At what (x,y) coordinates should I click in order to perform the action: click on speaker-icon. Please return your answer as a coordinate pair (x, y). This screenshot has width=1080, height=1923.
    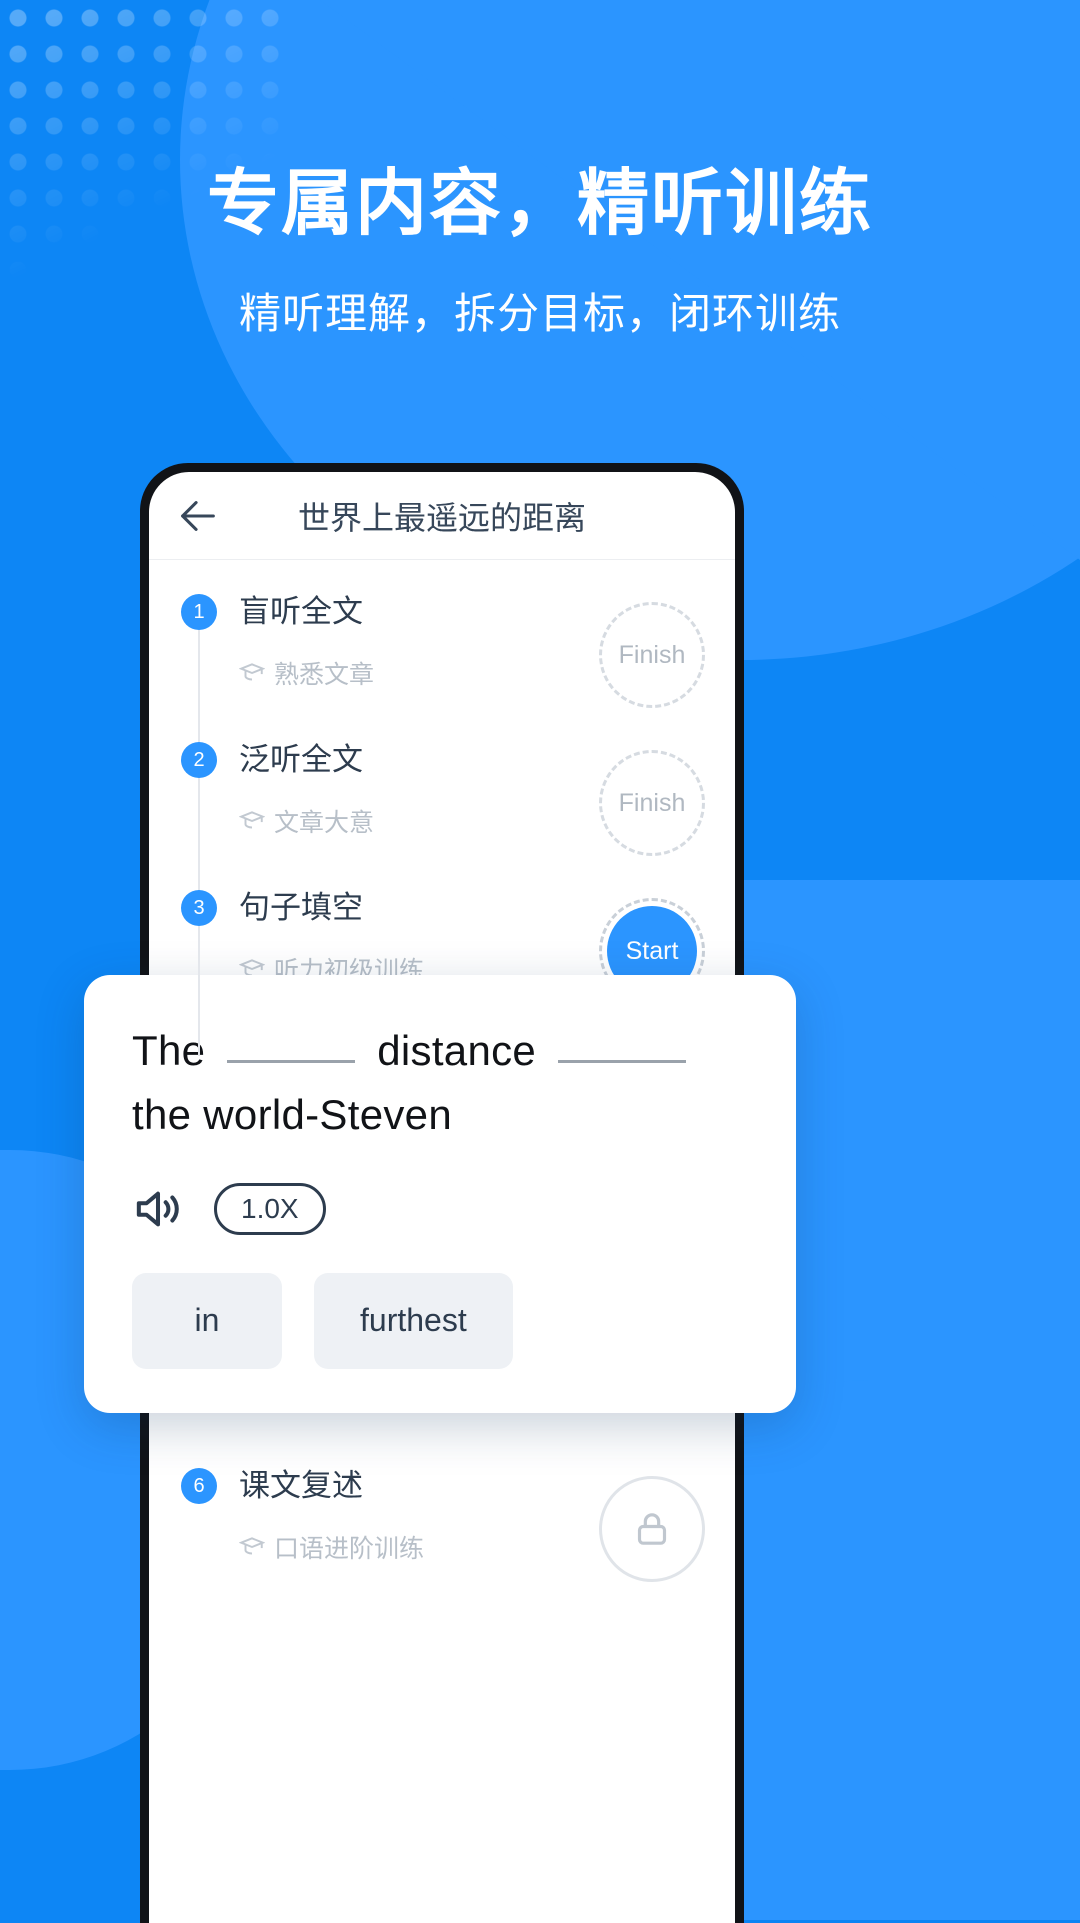
    Looking at the image, I should click on (158, 1209).